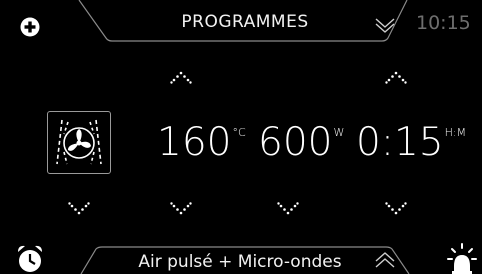  I want to click on duration-decrease-arrow, so click(396, 208).